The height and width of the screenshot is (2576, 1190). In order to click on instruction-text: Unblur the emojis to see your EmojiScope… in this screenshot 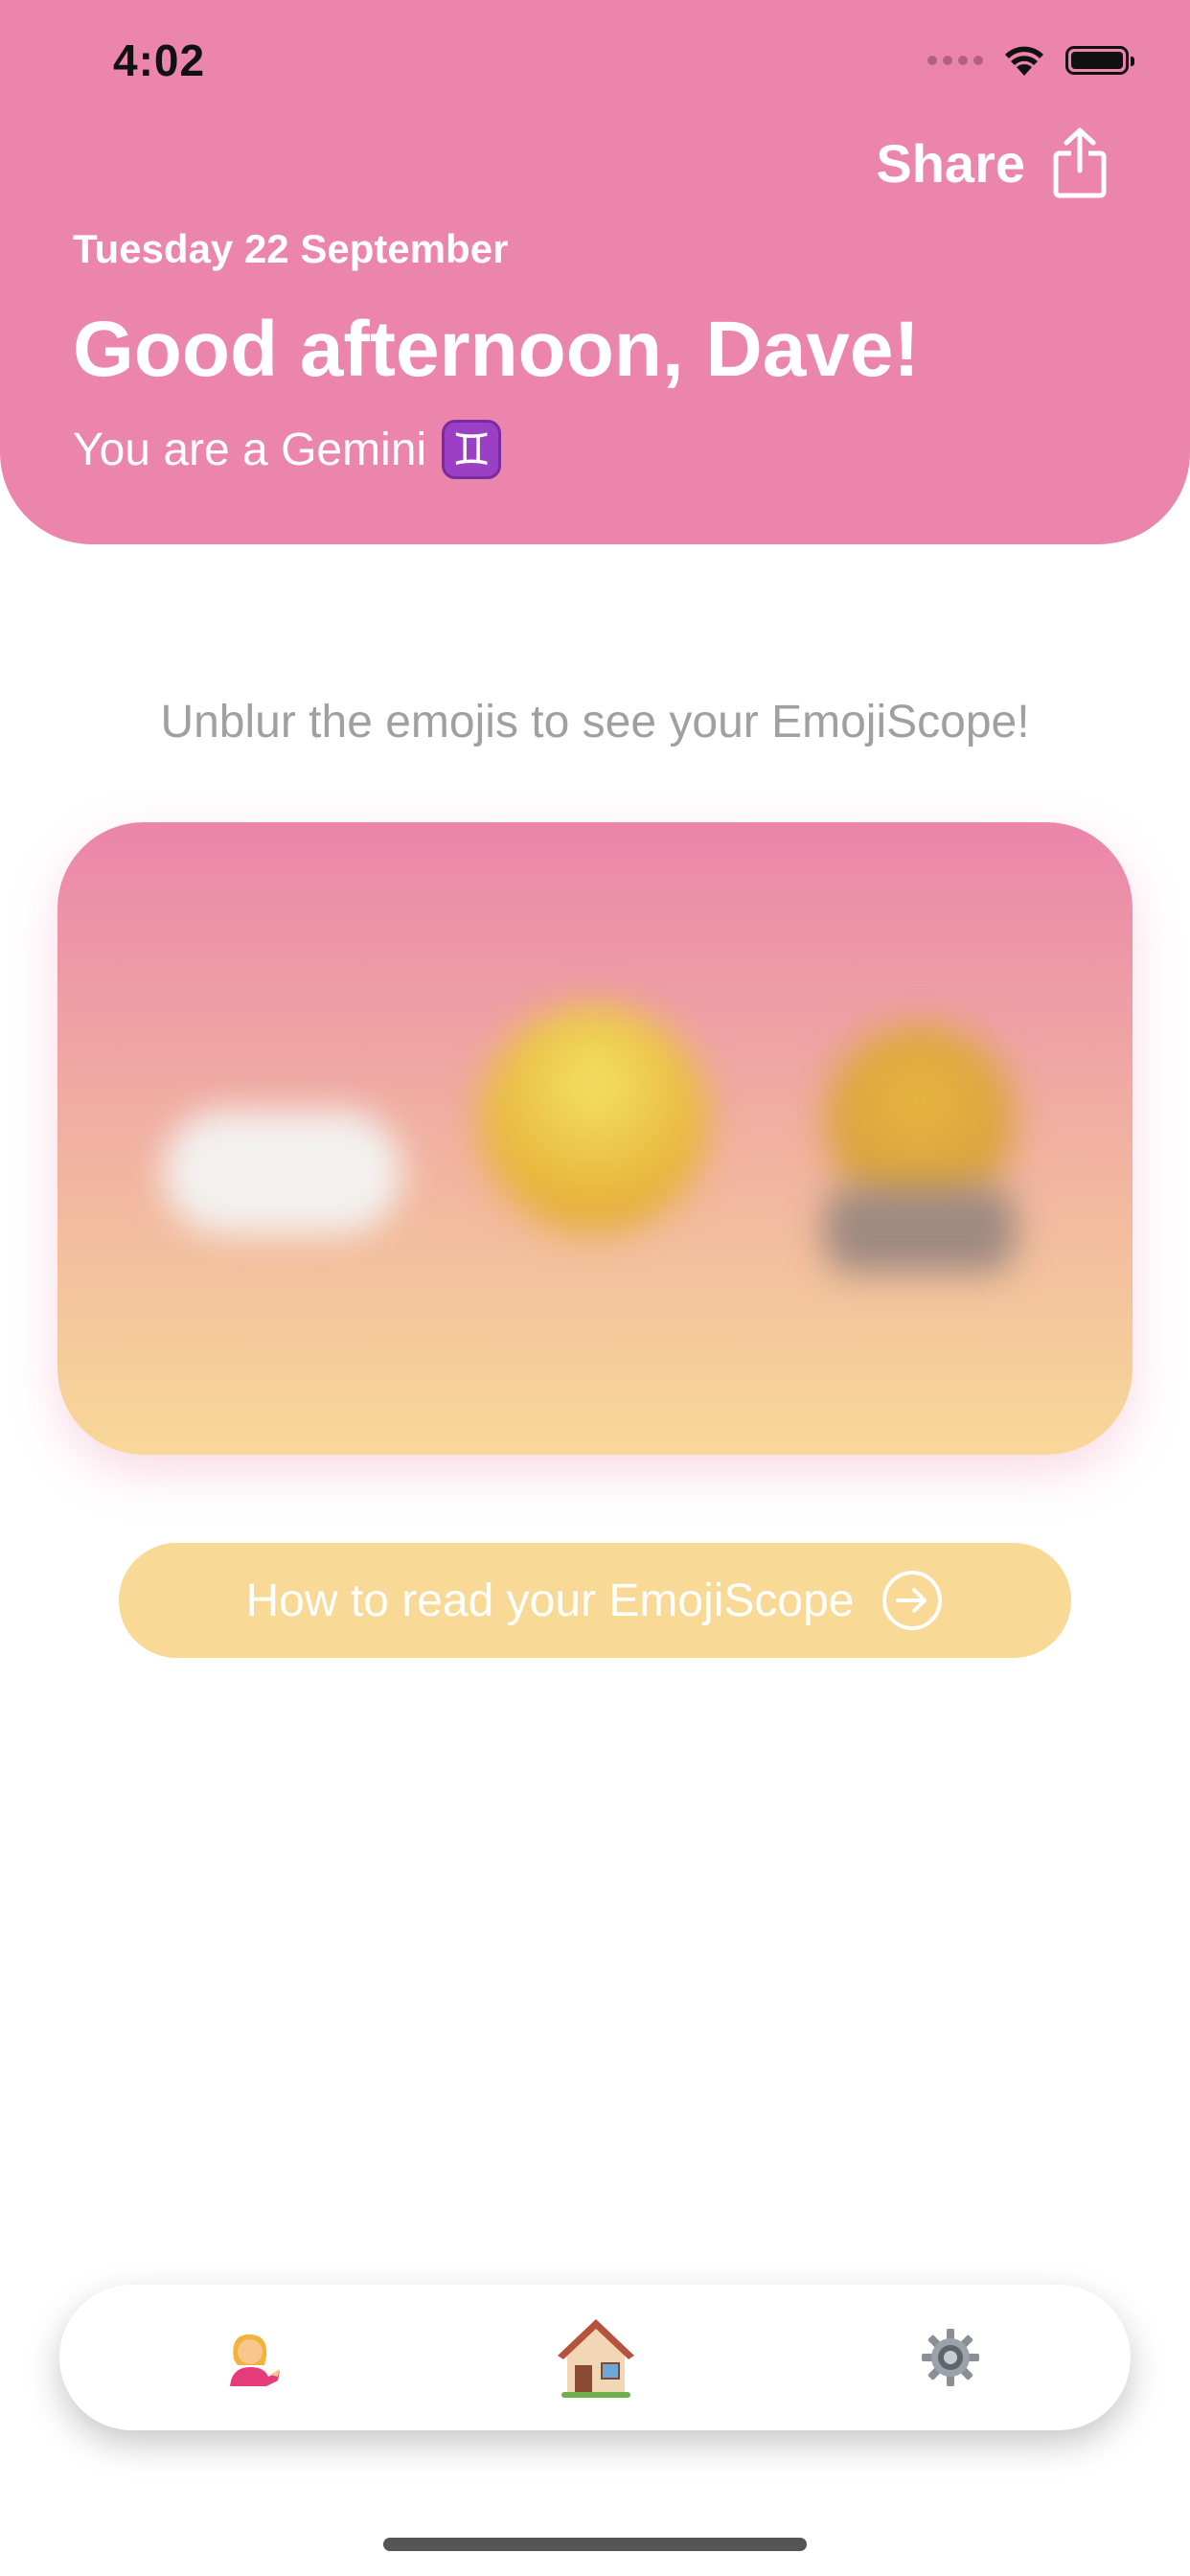, I will do `click(595, 722)`.